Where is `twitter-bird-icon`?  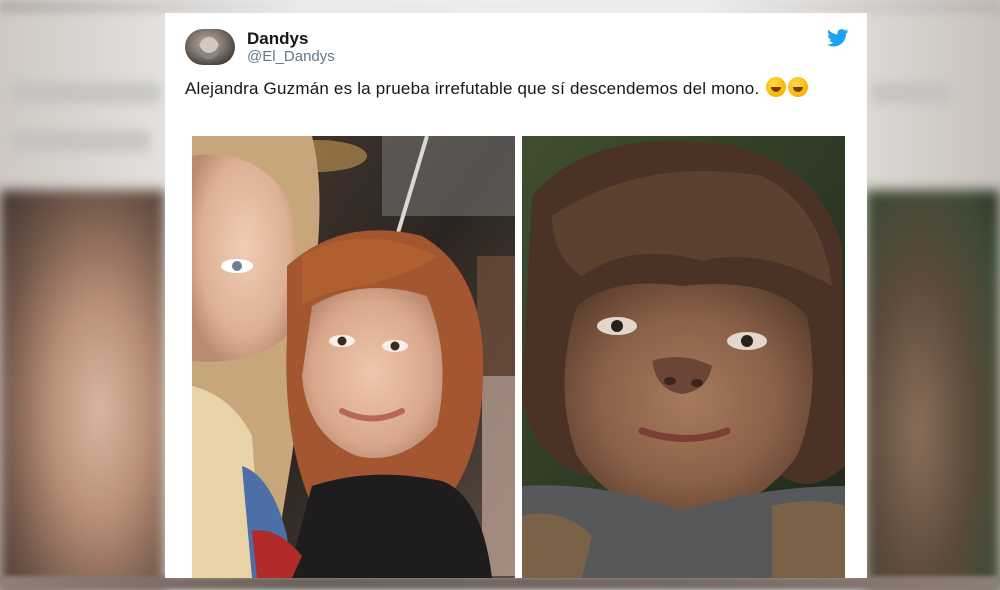
twitter-bird-icon is located at coordinates (838, 38).